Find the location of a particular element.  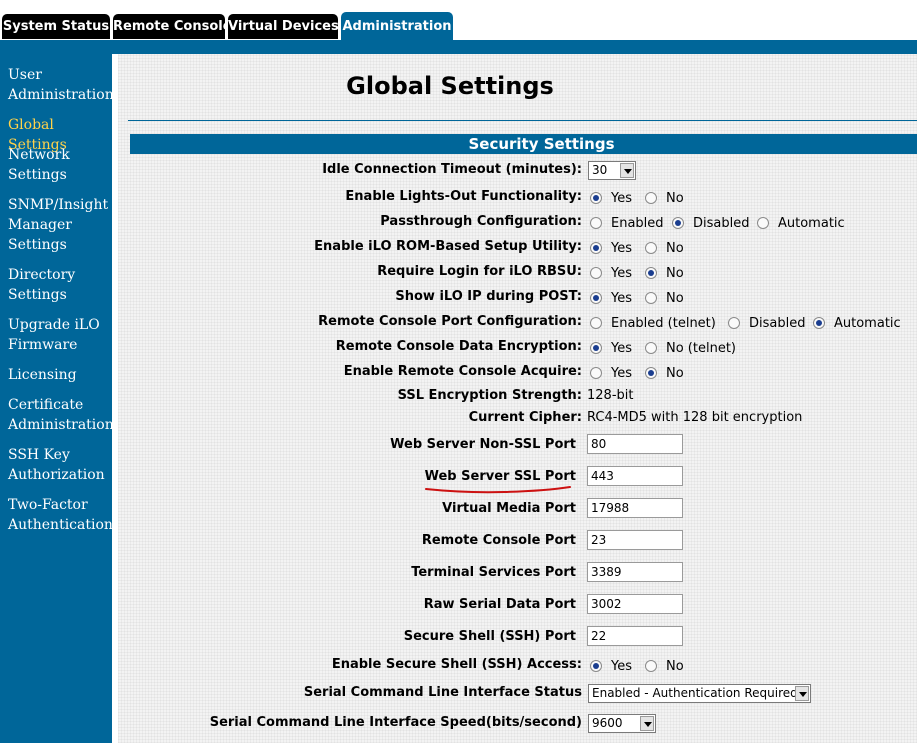

ssh-access-no-radio is located at coordinates (651, 666).